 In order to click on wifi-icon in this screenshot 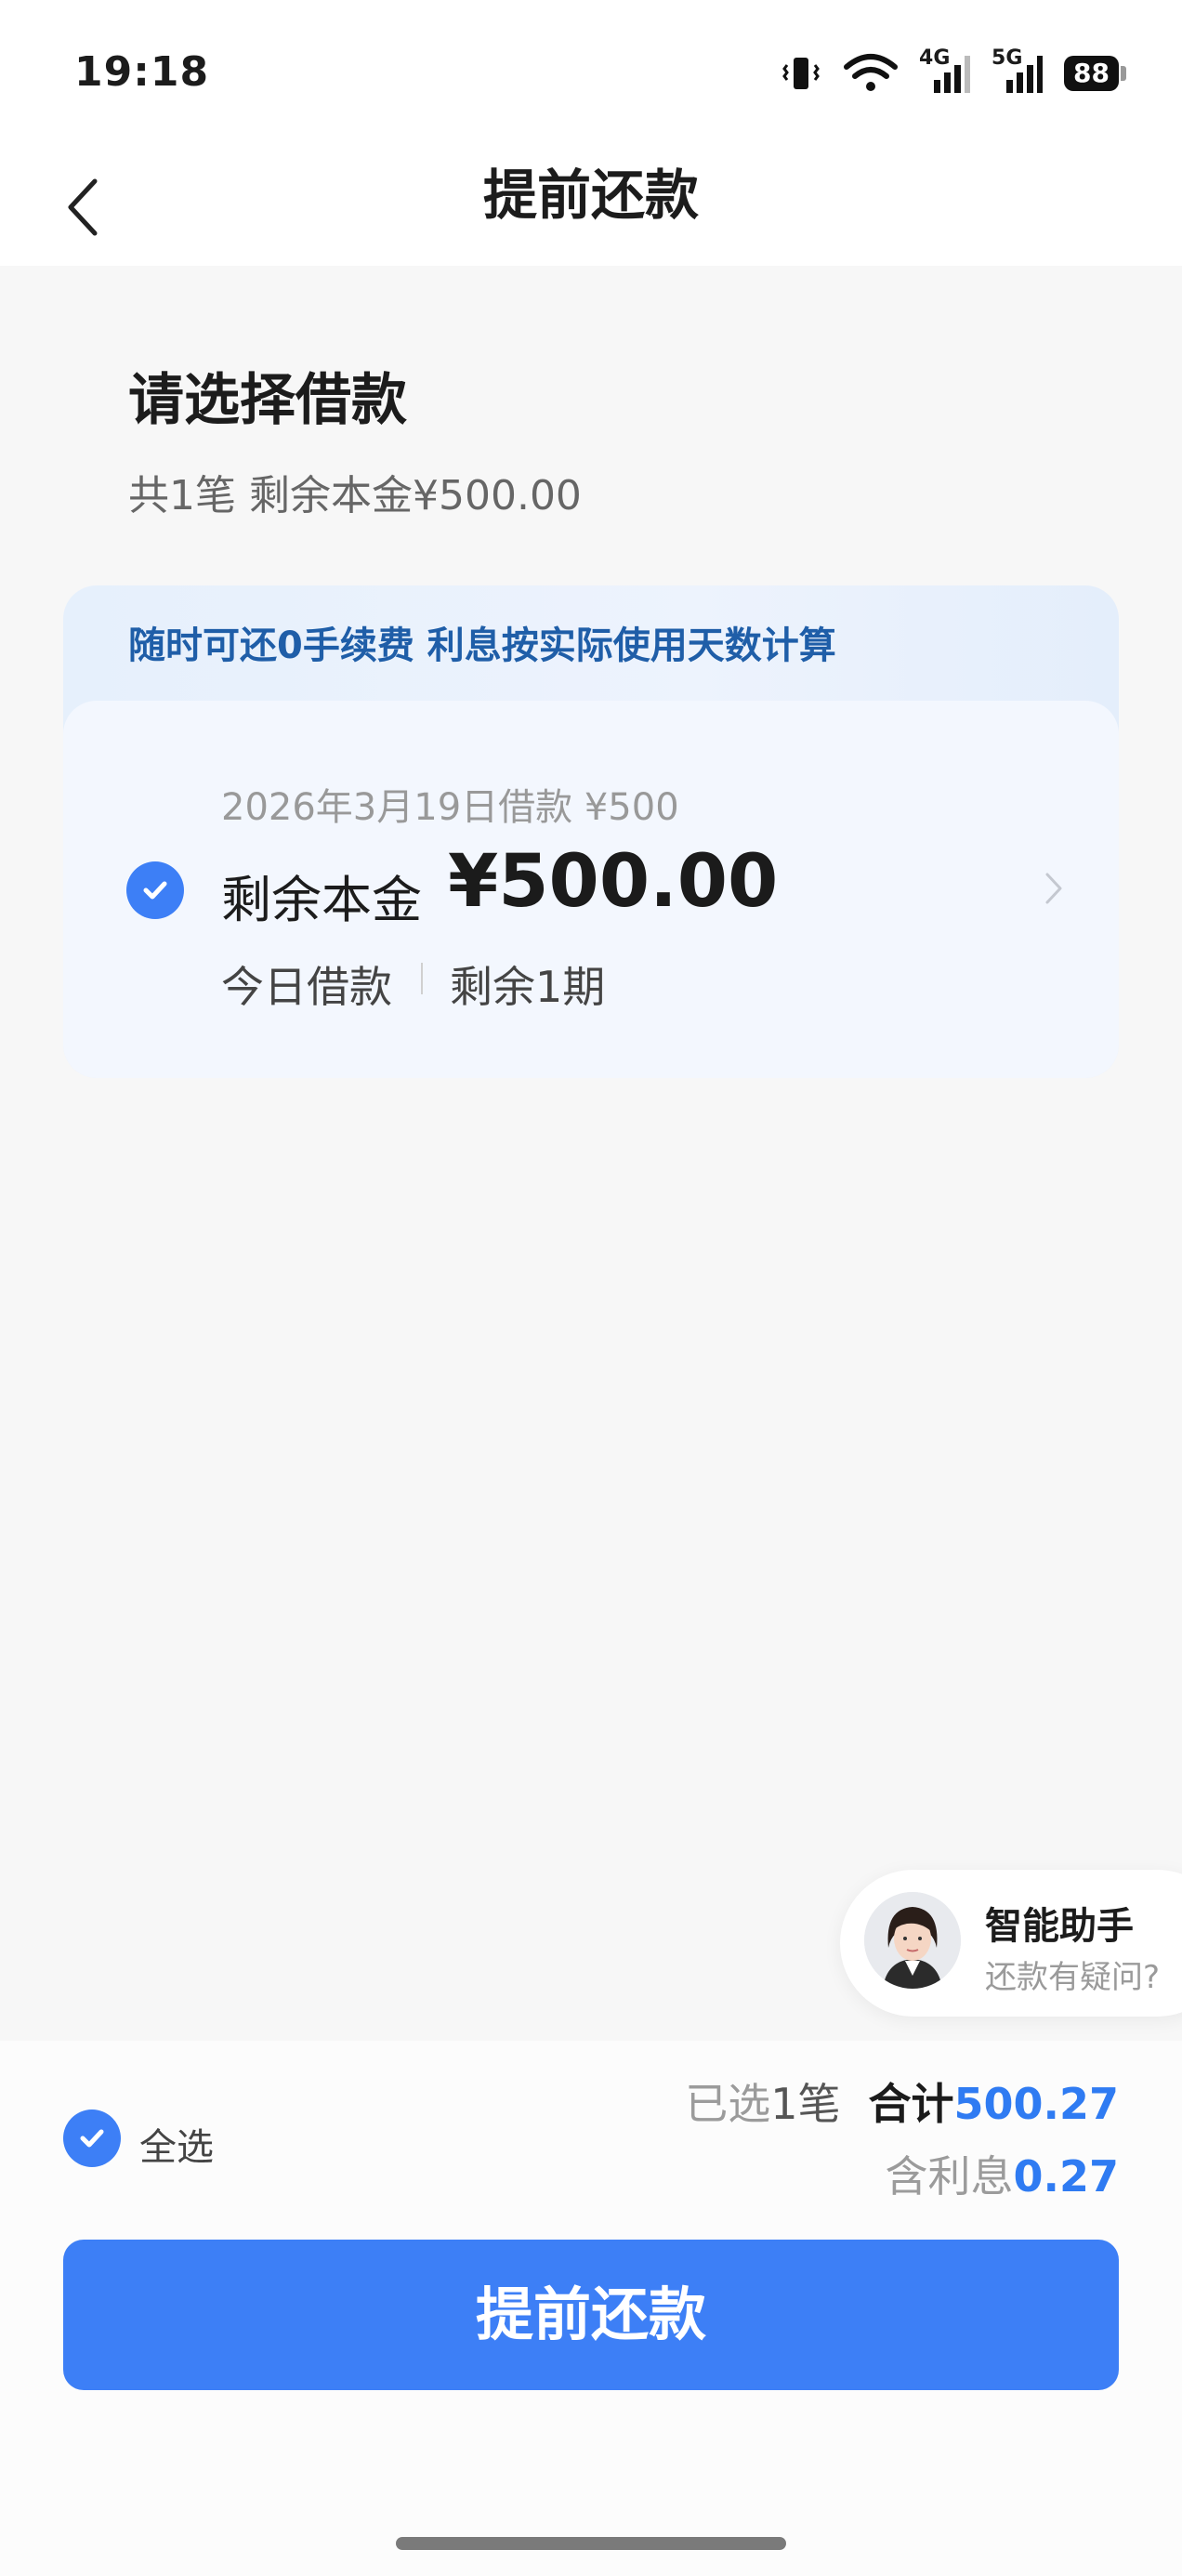, I will do `click(871, 72)`.